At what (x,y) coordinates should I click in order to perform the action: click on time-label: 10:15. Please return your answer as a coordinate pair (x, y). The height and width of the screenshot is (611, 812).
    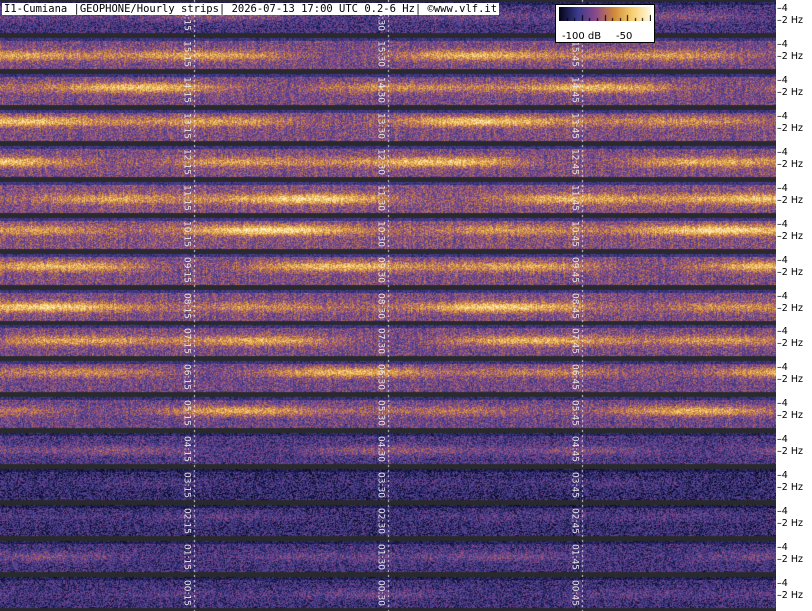
    Looking at the image, I should click on (186, 233).